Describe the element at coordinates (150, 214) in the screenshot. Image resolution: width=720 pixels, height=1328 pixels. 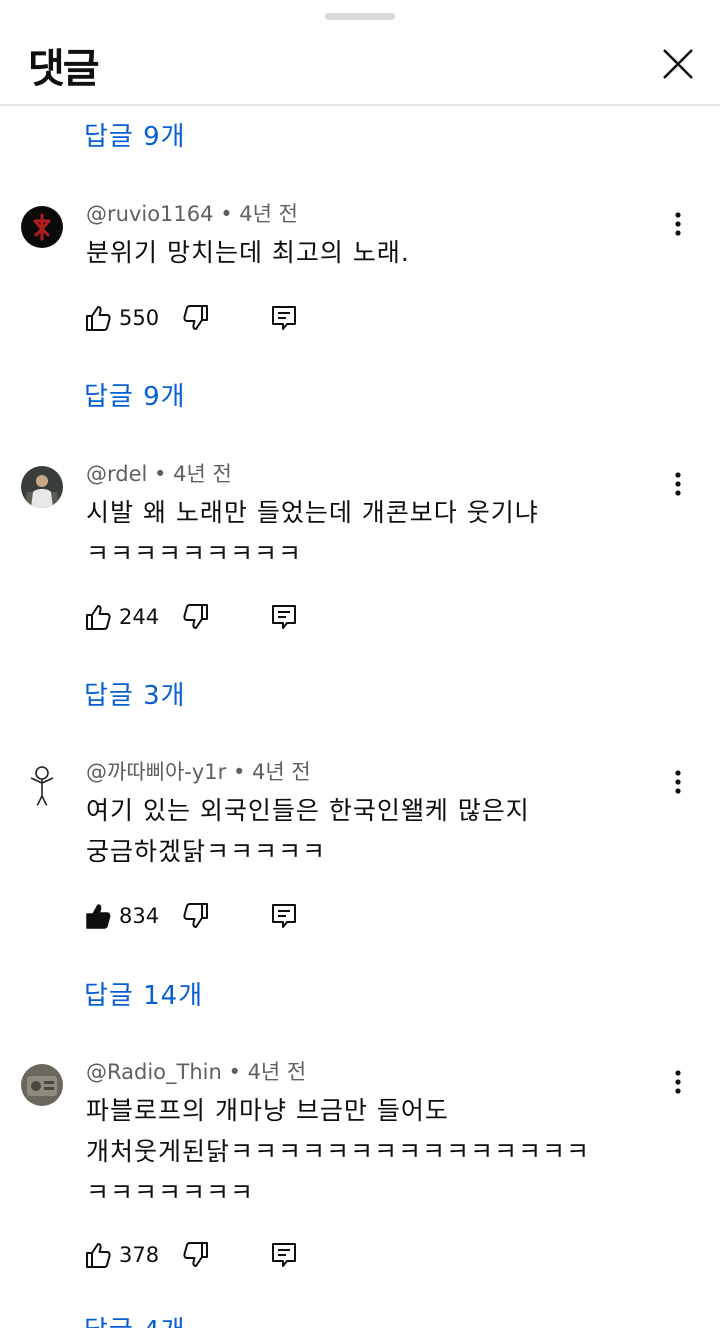
I see `comment-author: @ruvio1164` at that location.